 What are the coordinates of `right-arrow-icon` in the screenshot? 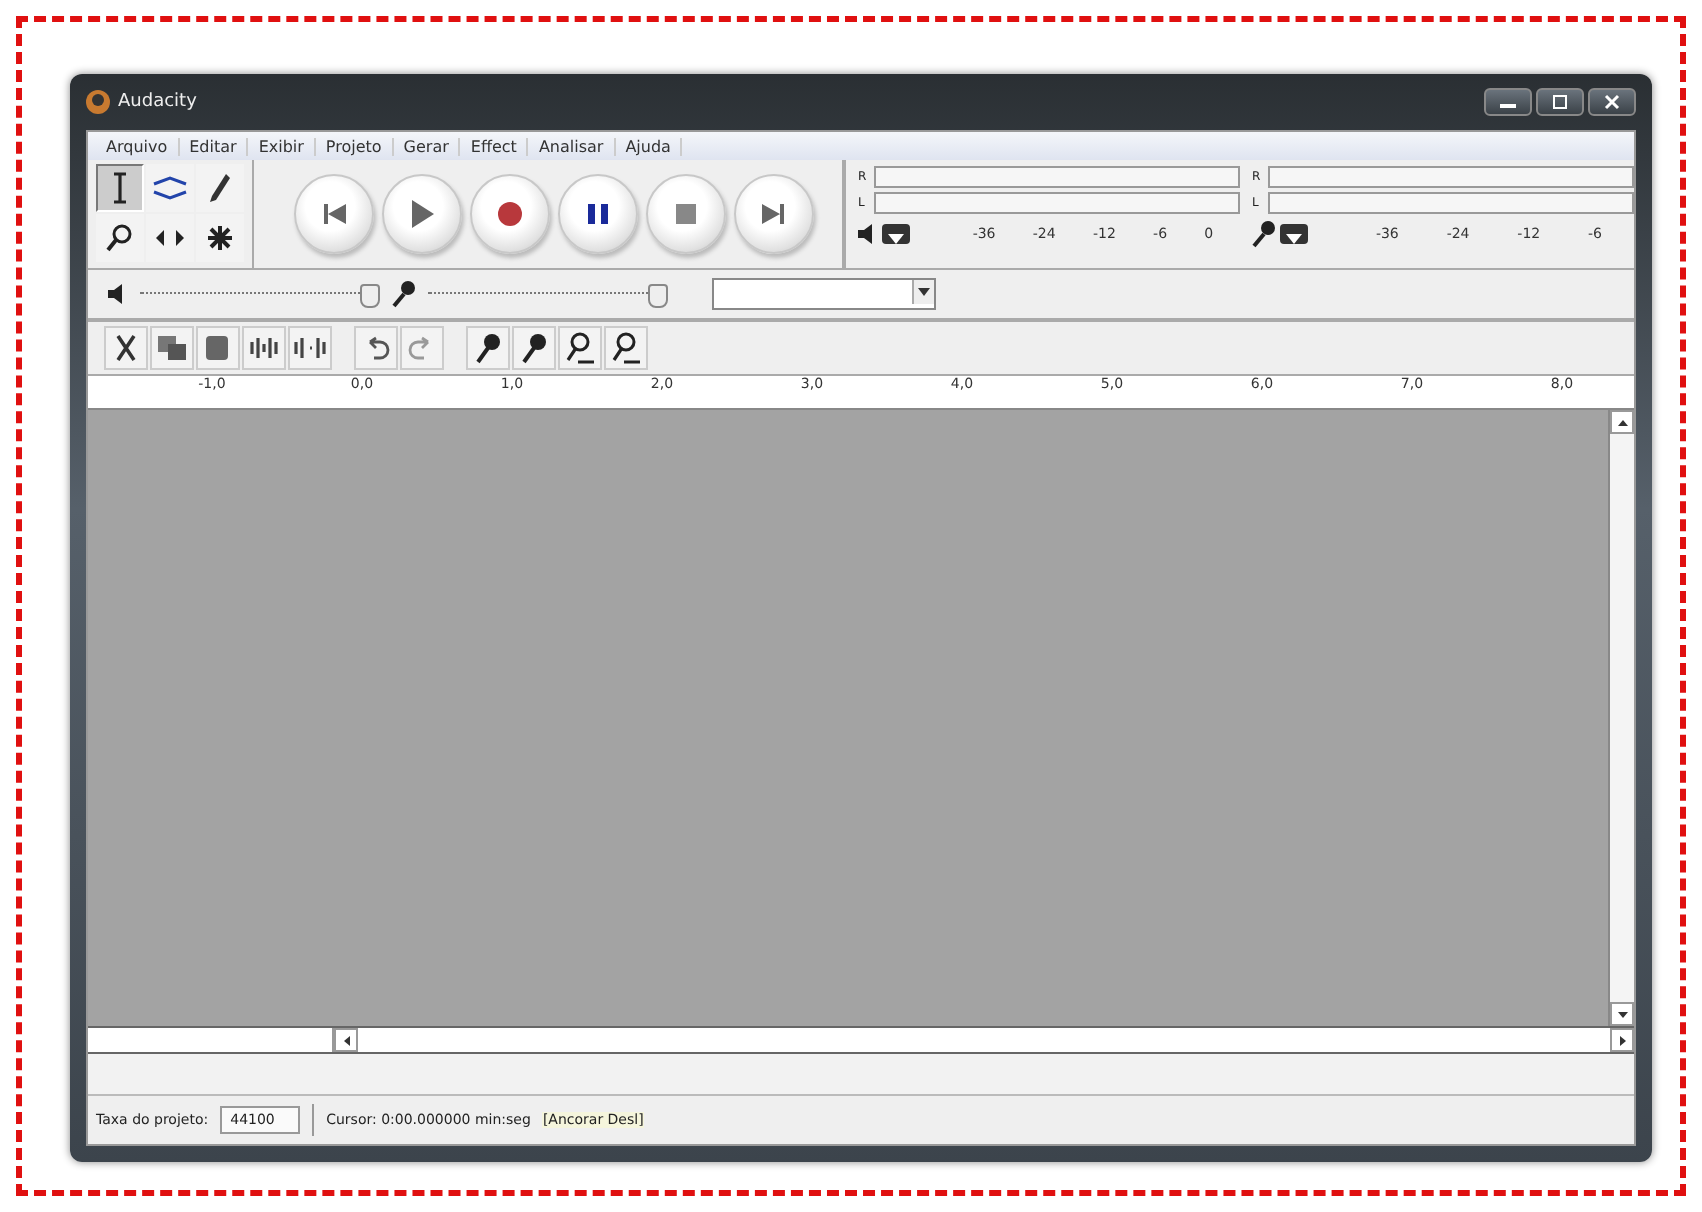 It's located at (1622, 1040).